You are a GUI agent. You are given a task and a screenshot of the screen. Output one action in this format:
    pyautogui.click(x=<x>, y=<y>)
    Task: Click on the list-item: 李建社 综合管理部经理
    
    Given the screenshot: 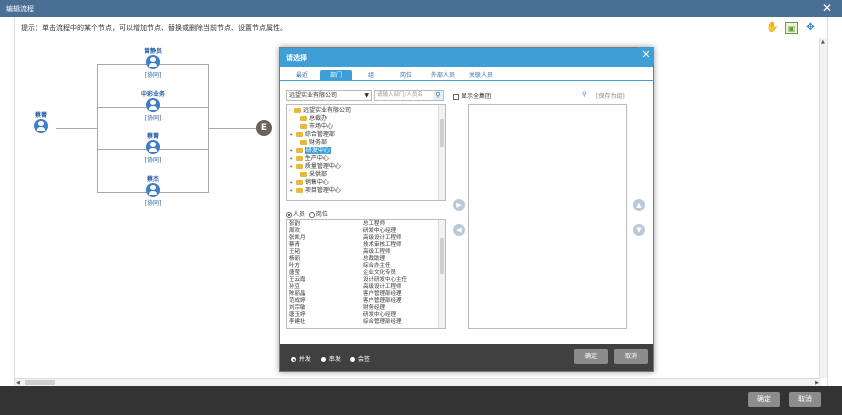 What is the action you would take?
    pyautogui.click(x=362, y=322)
    